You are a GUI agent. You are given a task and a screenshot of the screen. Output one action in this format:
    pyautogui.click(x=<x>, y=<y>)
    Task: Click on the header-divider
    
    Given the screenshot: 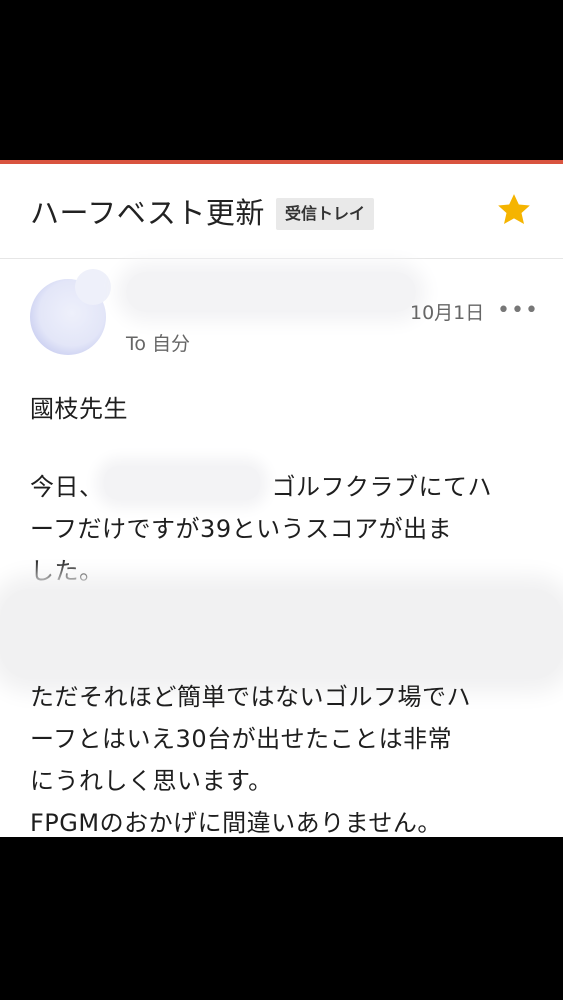 What is the action you would take?
    pyautogui.click(x=281, y=258)
    